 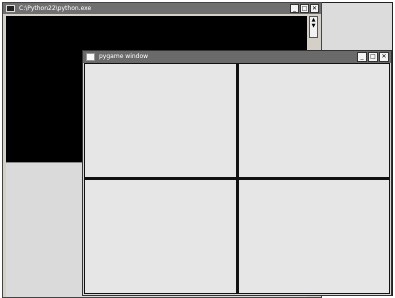 I want to click on pygame-titlebar: pygame window _ □ ✕, so click(x=237, y=57).